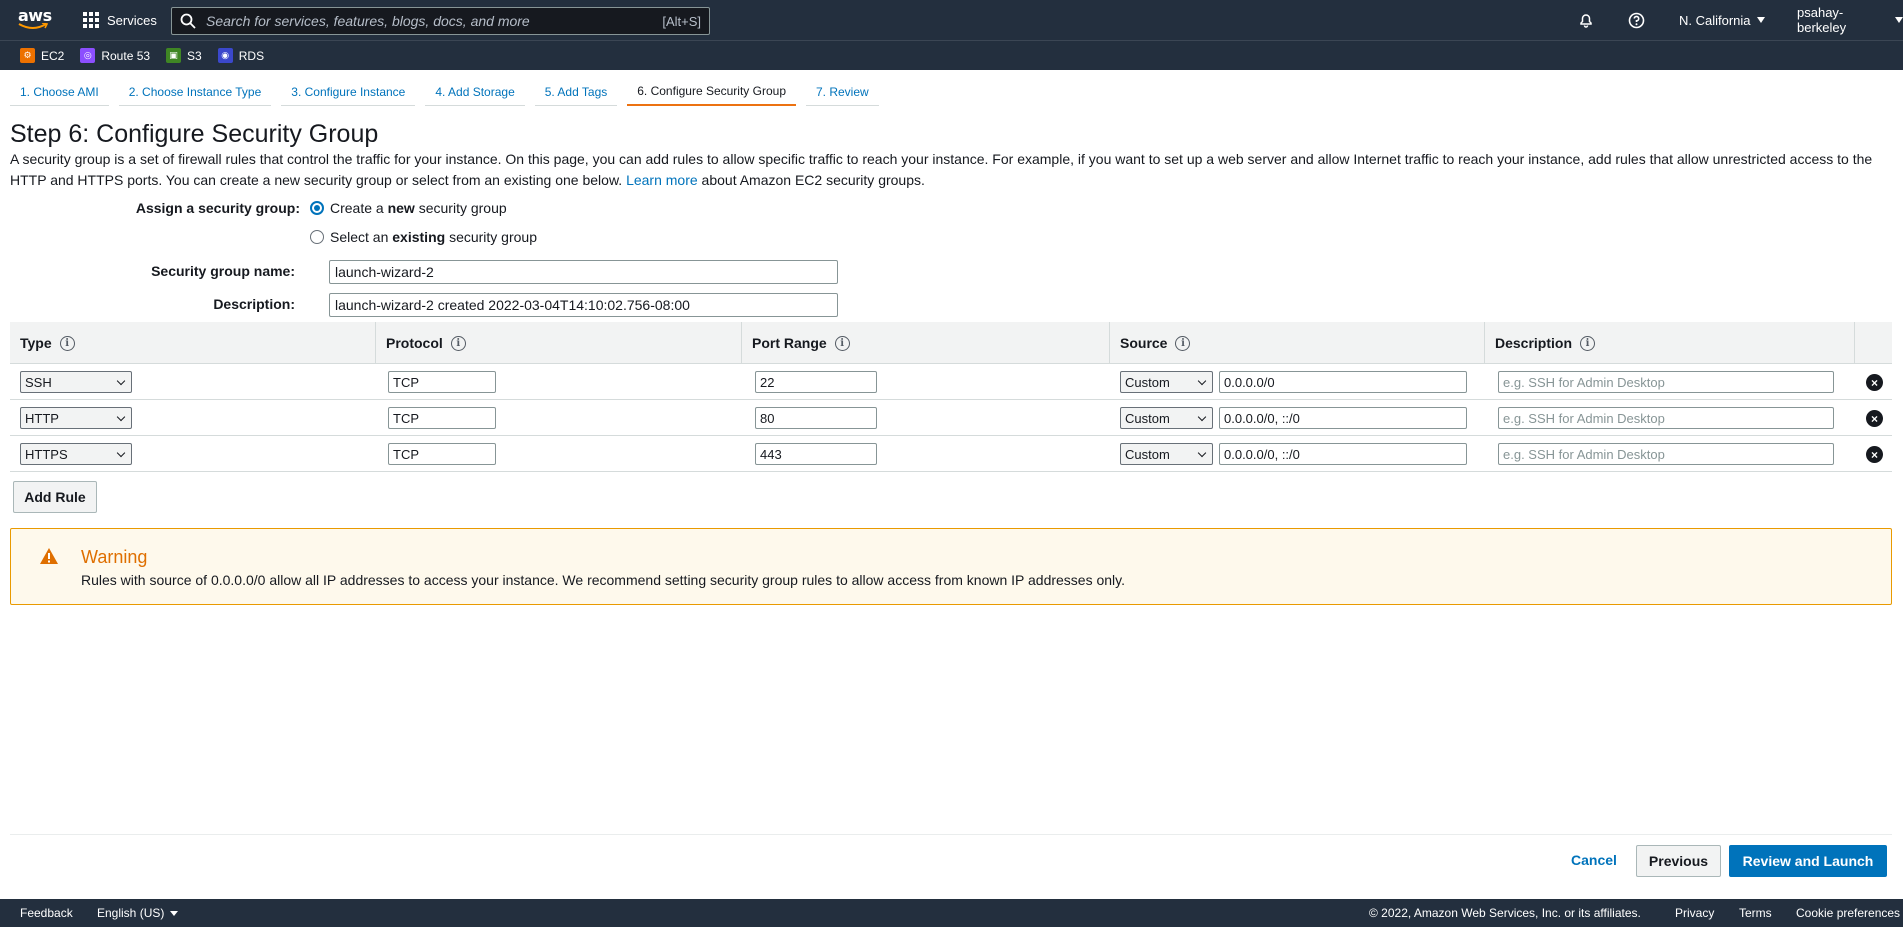 The image size is (1903, 927). I want to click on privacy-link: Privacy, so click(1694, 913).